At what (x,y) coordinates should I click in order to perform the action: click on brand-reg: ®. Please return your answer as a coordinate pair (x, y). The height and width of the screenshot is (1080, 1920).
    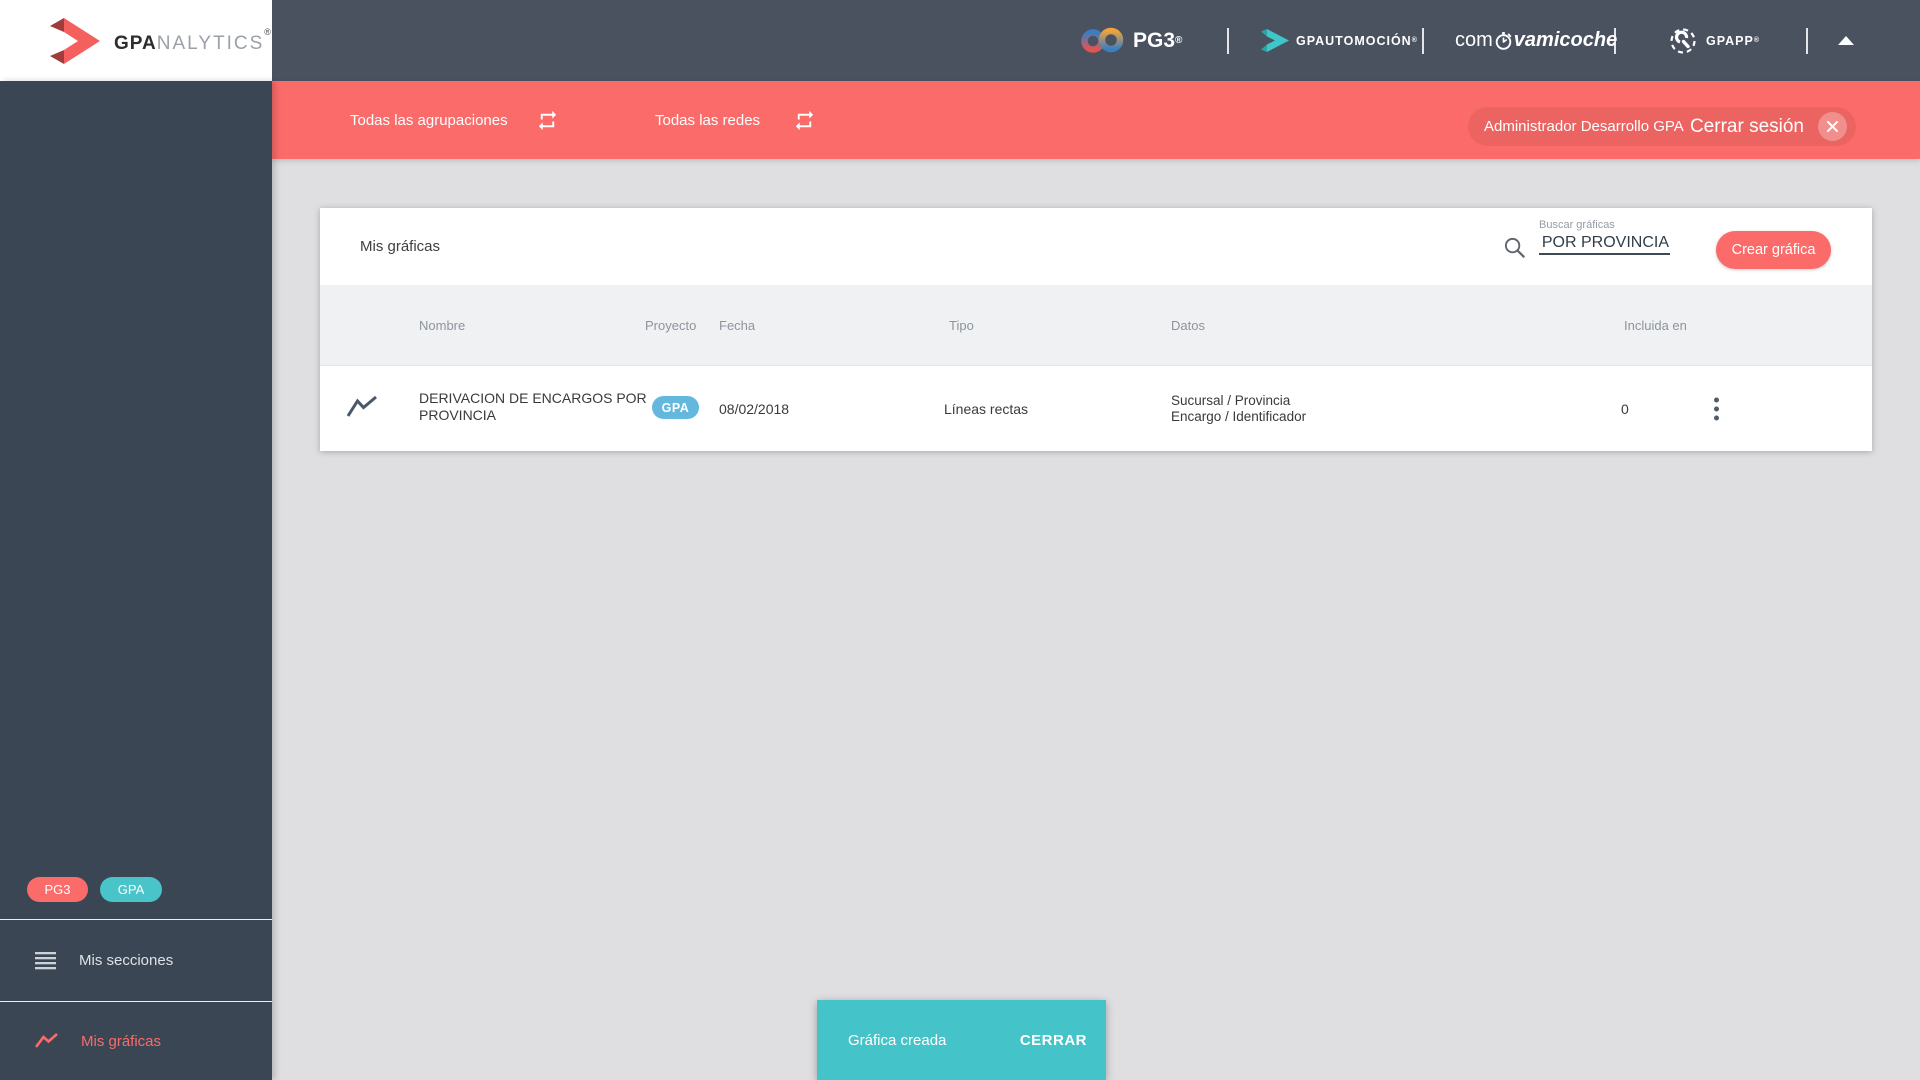
    Looking at the image, I should click on (268, 31).